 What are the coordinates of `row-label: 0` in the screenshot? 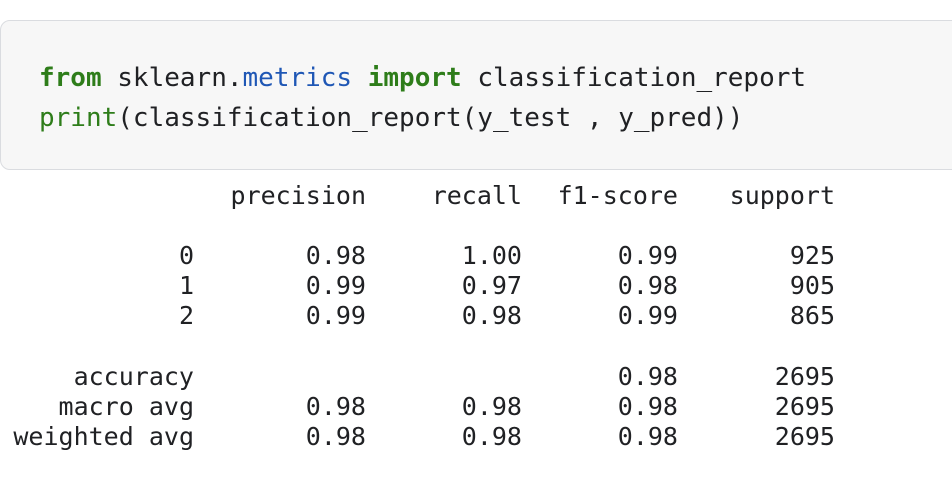 It's located at (186, 255).